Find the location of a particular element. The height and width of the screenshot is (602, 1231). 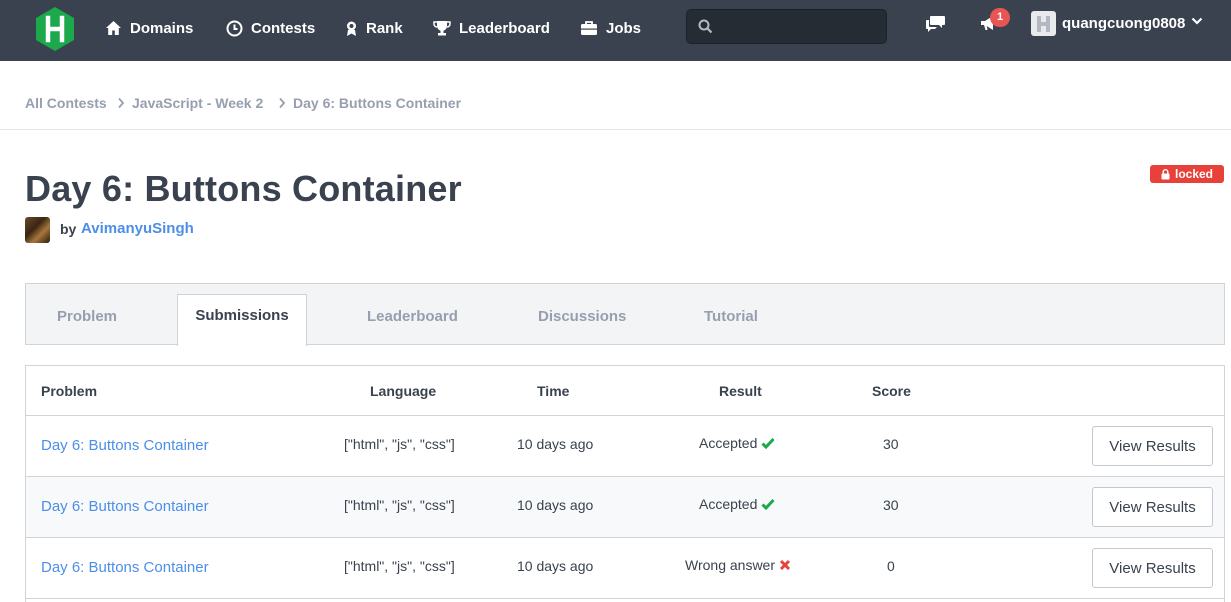

user-avatar is located at coordinates (1043, 23).